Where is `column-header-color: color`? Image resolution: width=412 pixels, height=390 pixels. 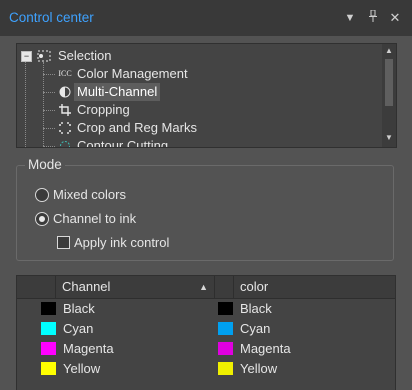
column-header-color: color is located at coordinates (314, 287).